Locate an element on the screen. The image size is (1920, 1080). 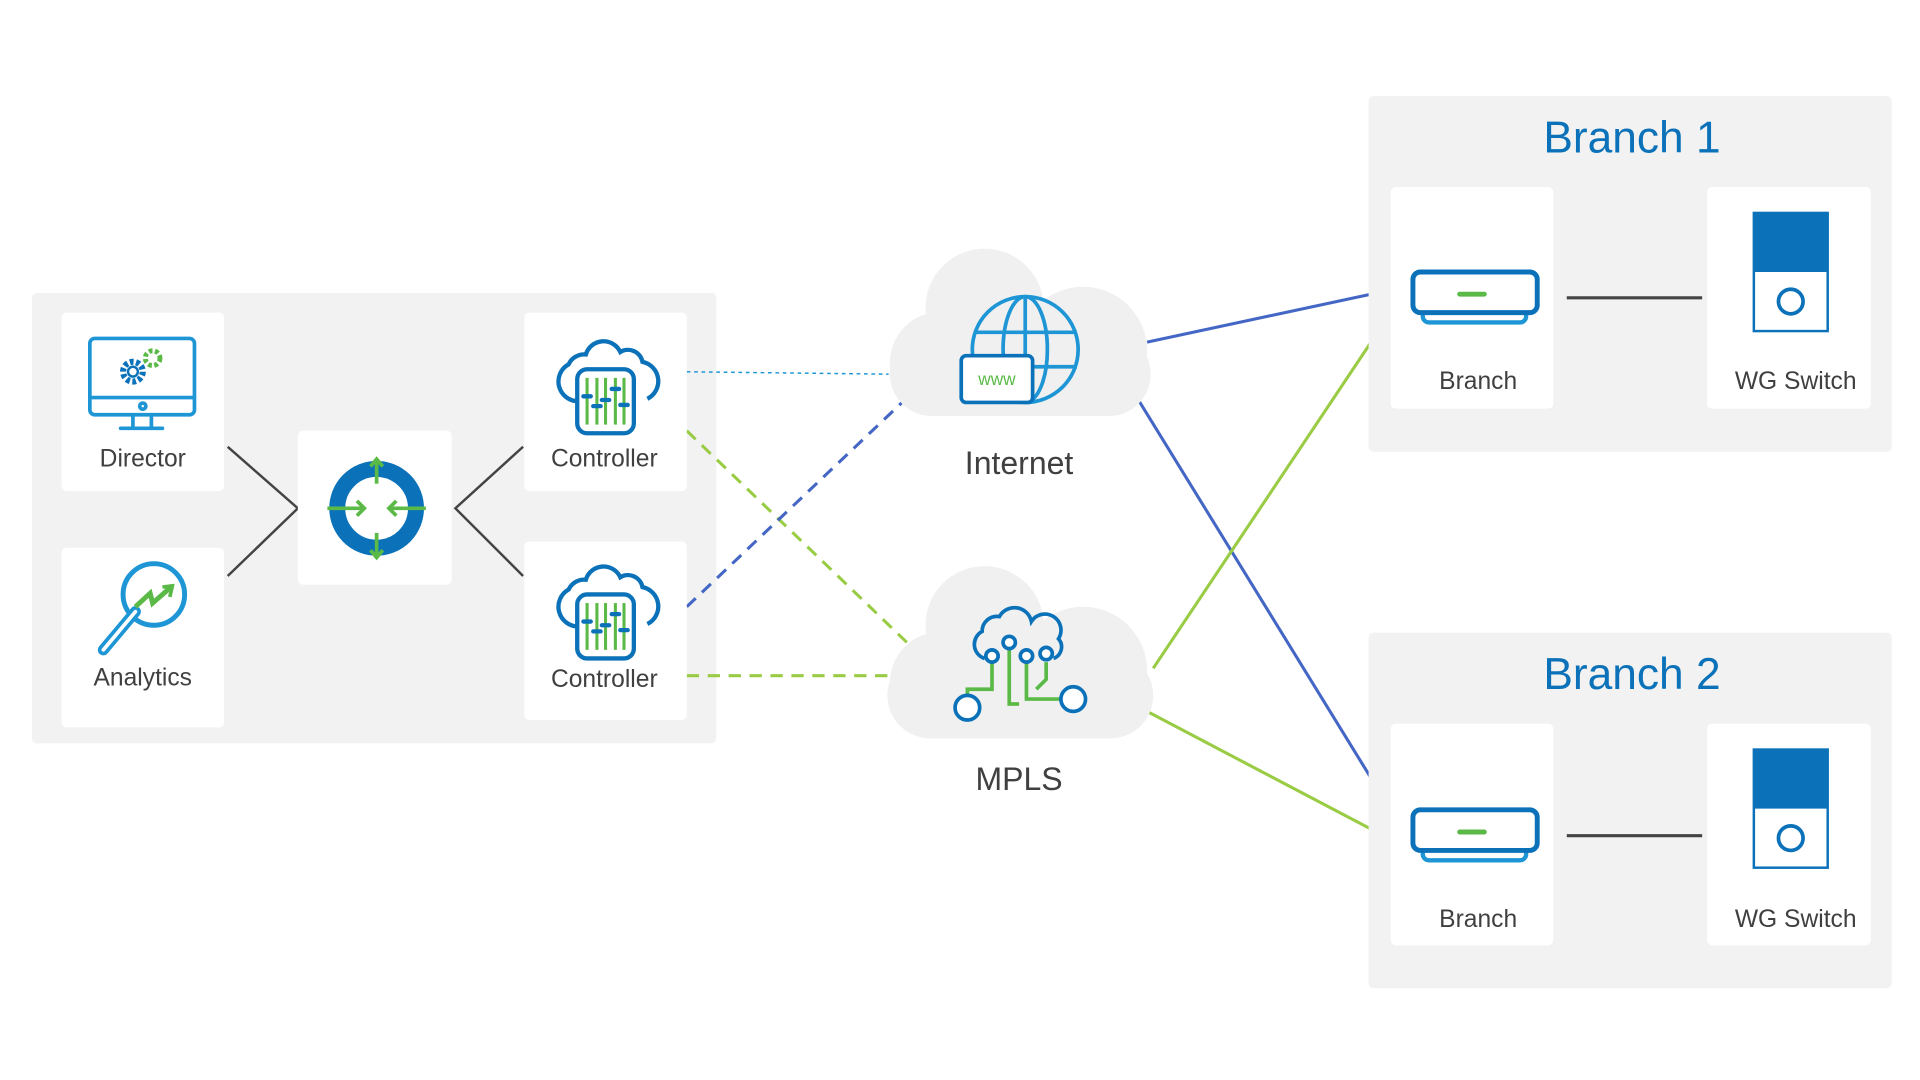
branch-1-device-label: Branch is located at coordinates (1478, 381).